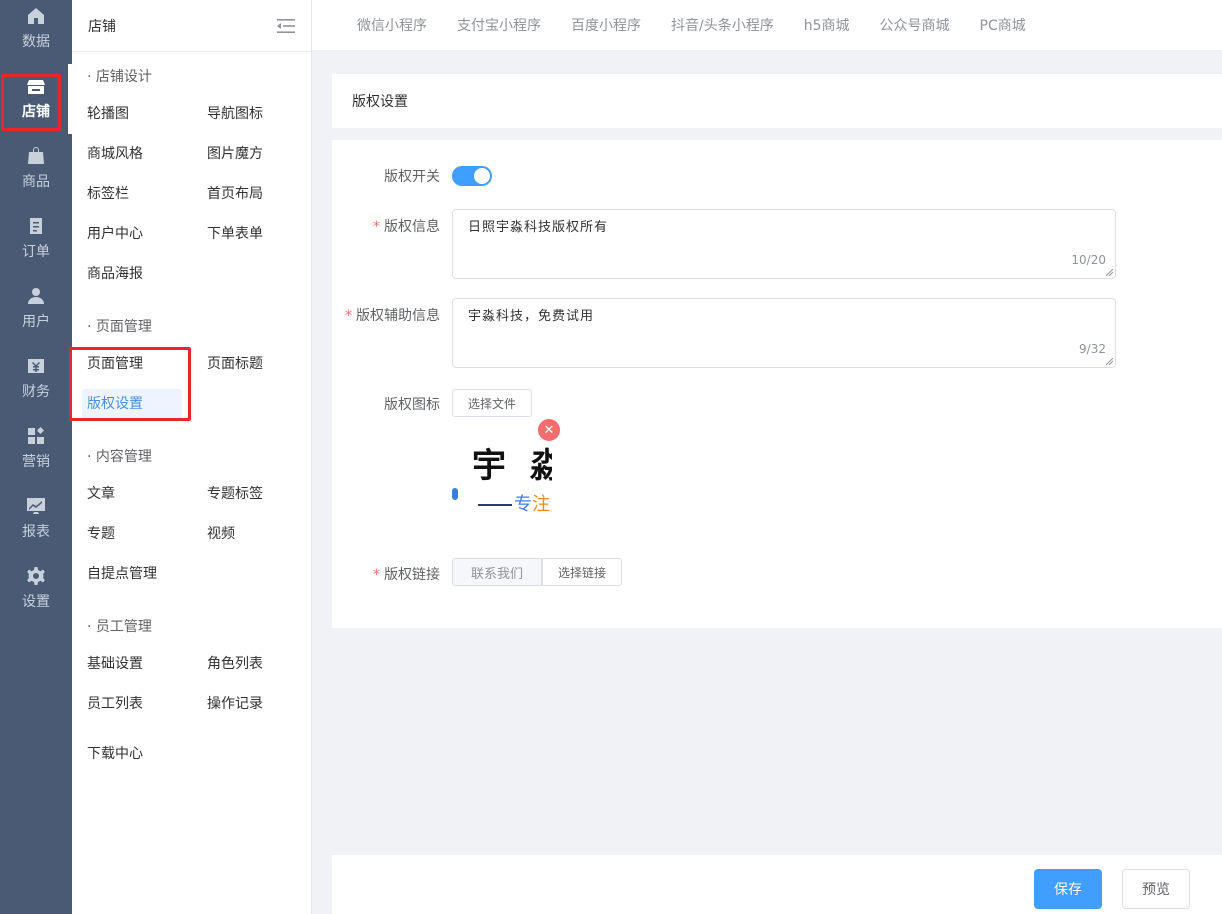  What do you see at coordinates (132, 154) in the screenshot?
I see `menu-item-mall-style: 商城风格` at bounding box center [132, 154].